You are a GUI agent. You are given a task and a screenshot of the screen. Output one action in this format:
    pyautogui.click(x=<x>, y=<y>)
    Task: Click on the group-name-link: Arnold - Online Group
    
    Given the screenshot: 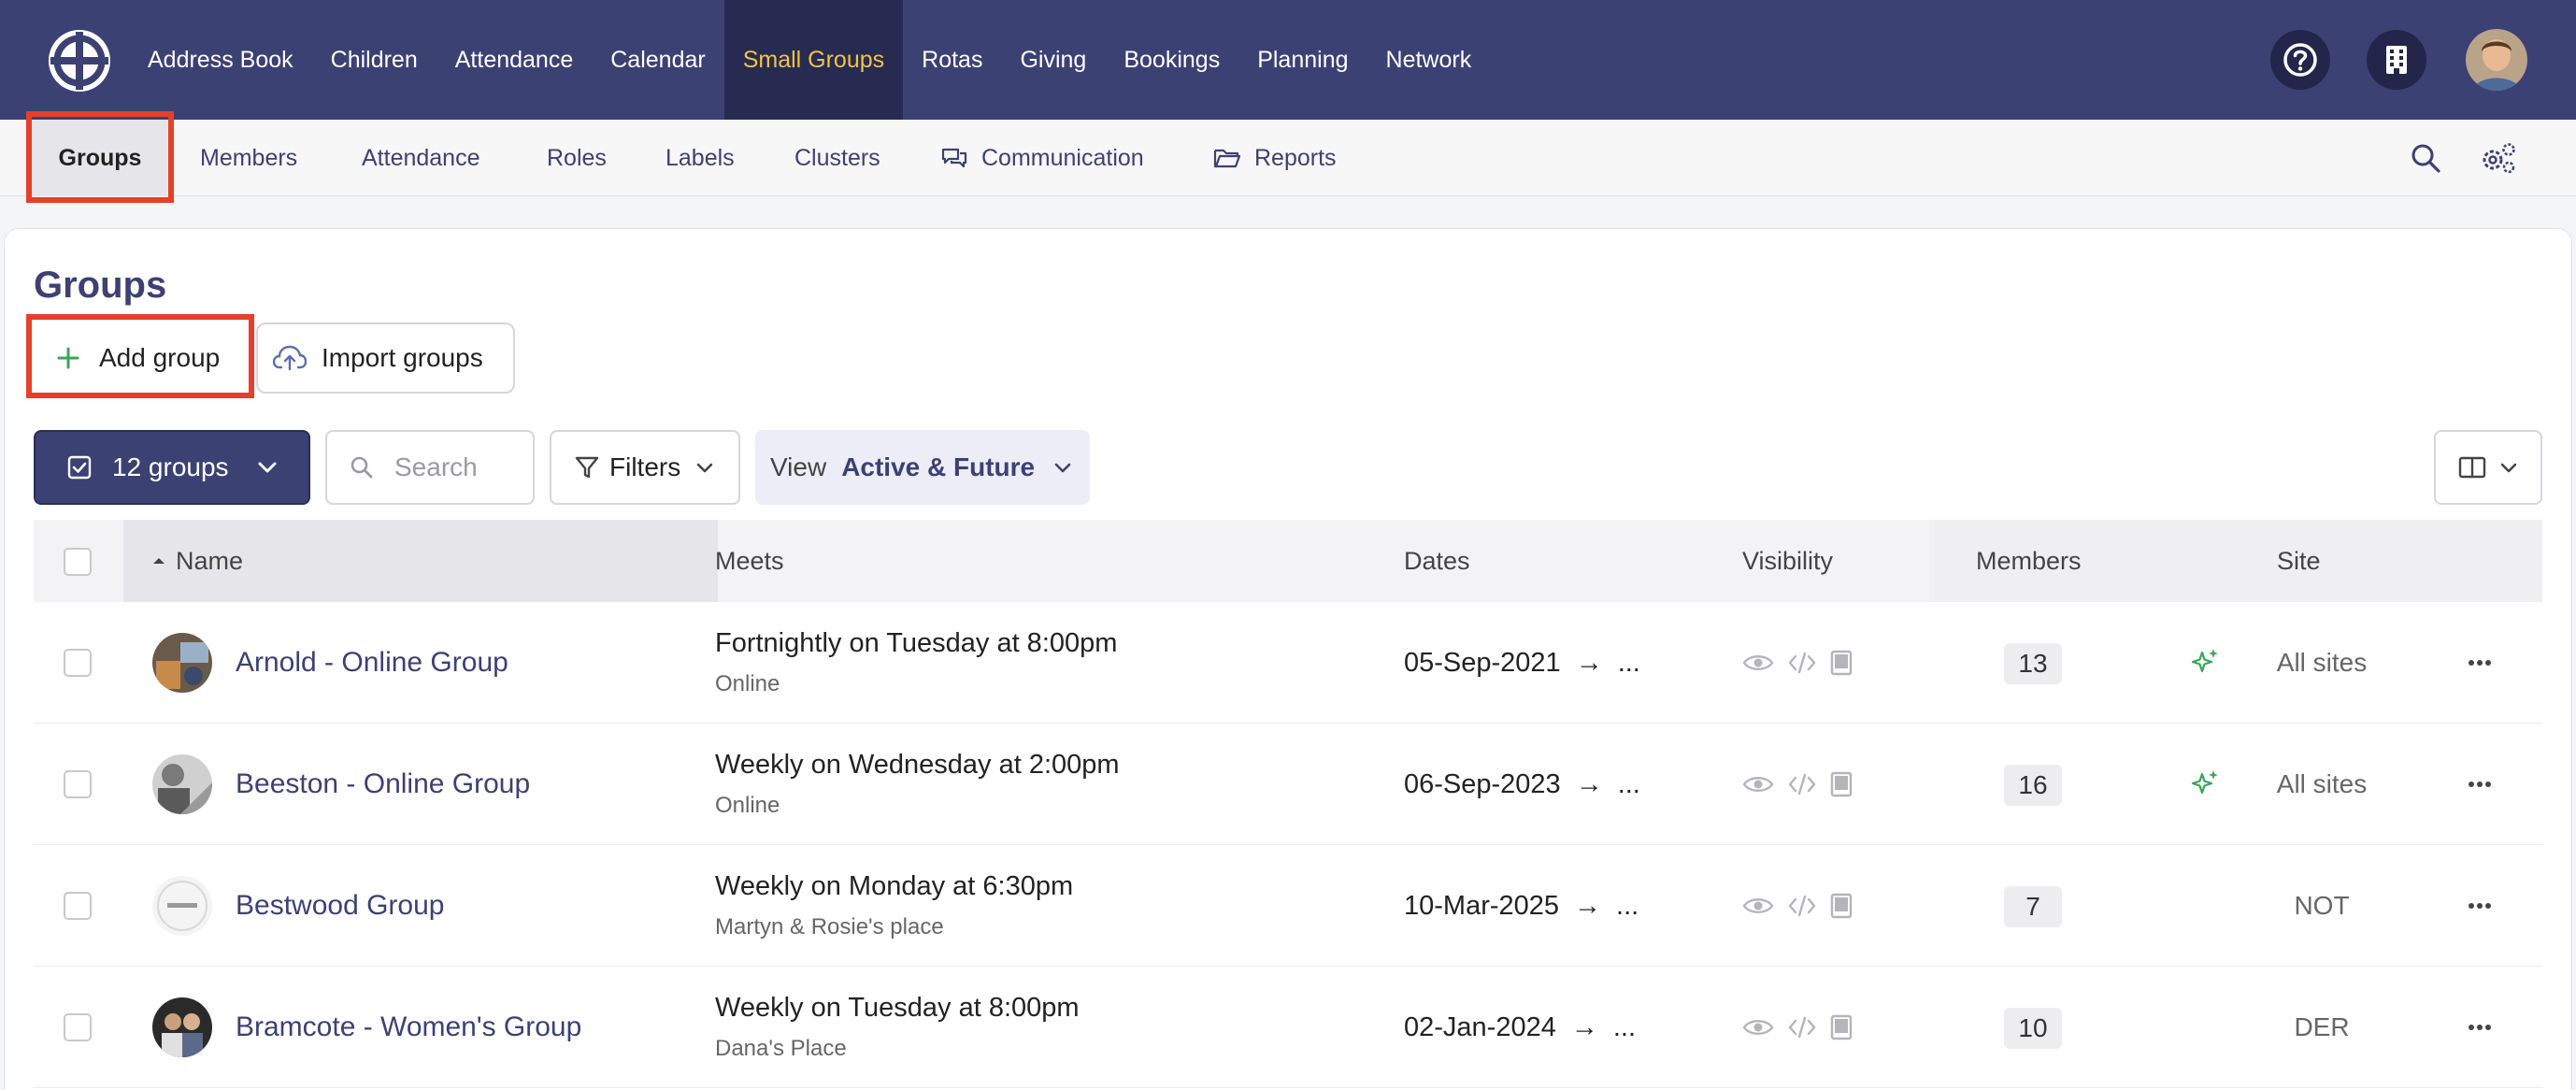 What is the action you would take?
    pyautogui.click(x=372, y=663)
    